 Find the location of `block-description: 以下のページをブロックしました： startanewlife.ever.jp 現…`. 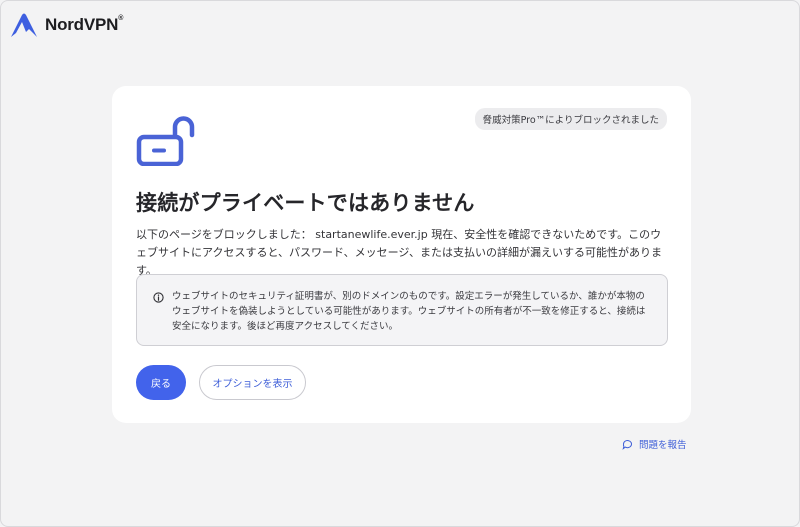

block-description: 以下のページをブロックしました： startanewlife.ever.jp 現… is located at coordinates (399, 252).